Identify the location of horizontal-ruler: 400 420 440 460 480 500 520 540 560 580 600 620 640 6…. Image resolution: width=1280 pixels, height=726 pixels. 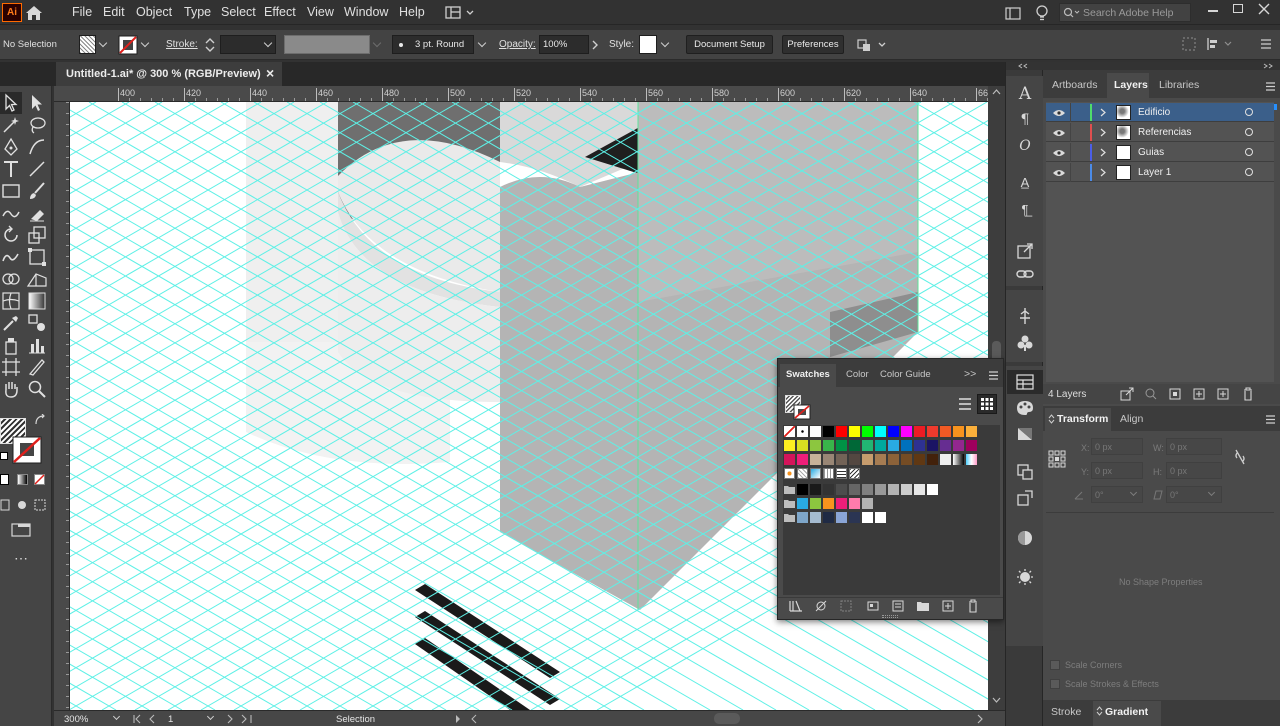
(521, 94).